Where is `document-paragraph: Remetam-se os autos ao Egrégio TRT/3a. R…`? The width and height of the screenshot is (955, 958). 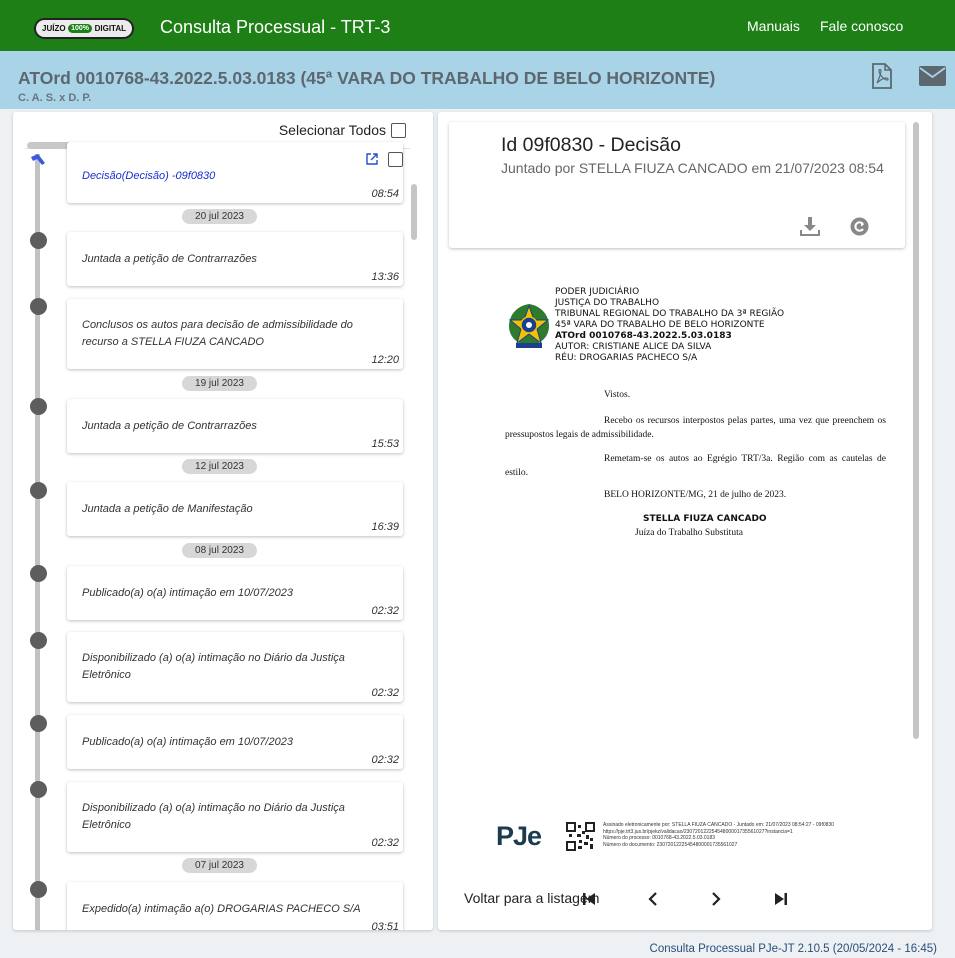
document-paragraph: Remetam-se os autos ao Egrégio TRT/3a. R… is located at coordinates (695, 466).